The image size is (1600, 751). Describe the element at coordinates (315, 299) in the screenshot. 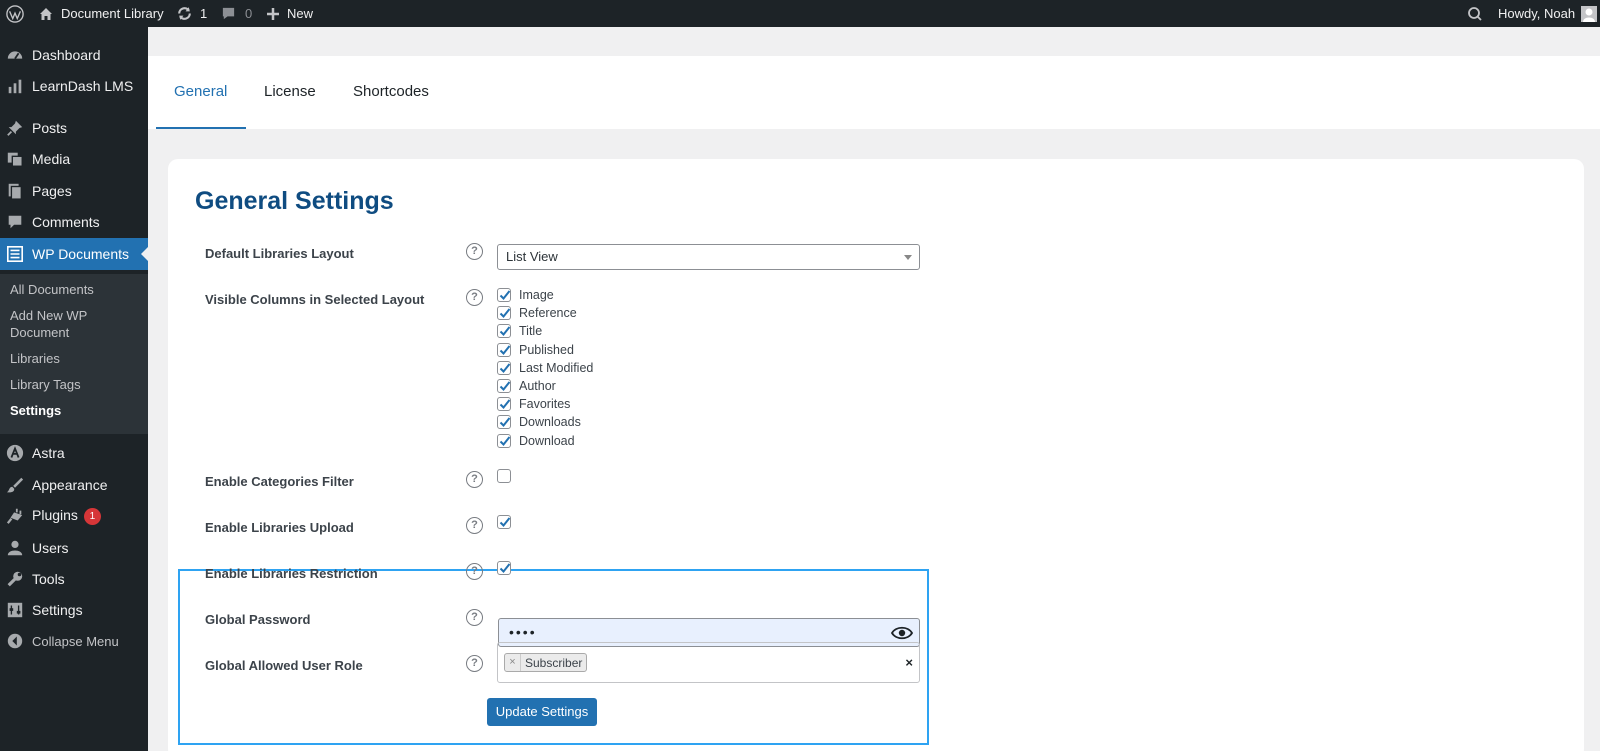

I see `columns-label: Visible Columns in Selected Layout` at that location.